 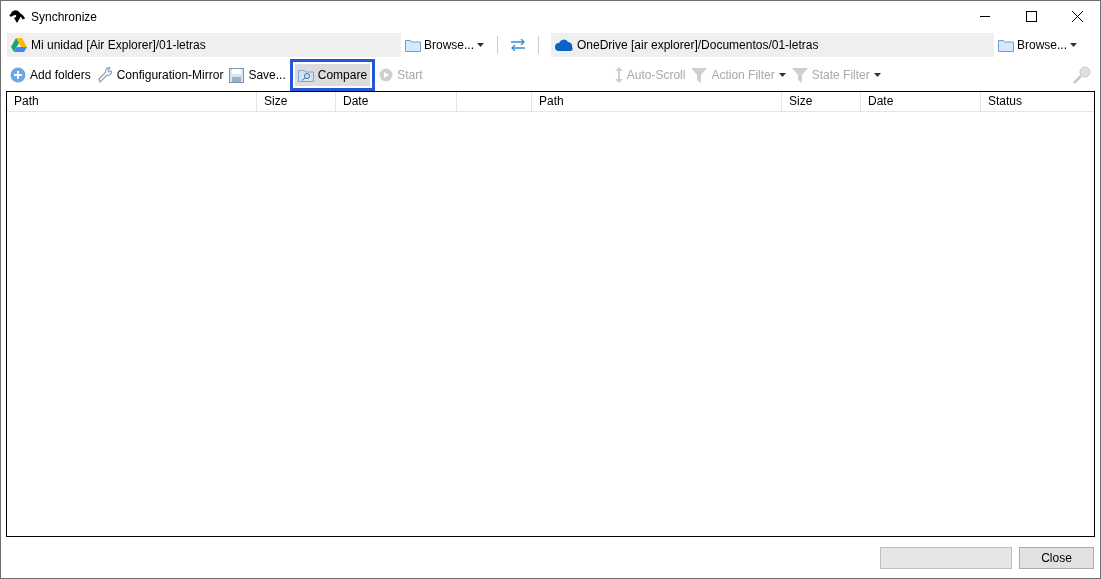 What do you see at coordinates (1037, 101) in the screenshot?
I see `column-header: Status` at bounding box center [1037, 101].